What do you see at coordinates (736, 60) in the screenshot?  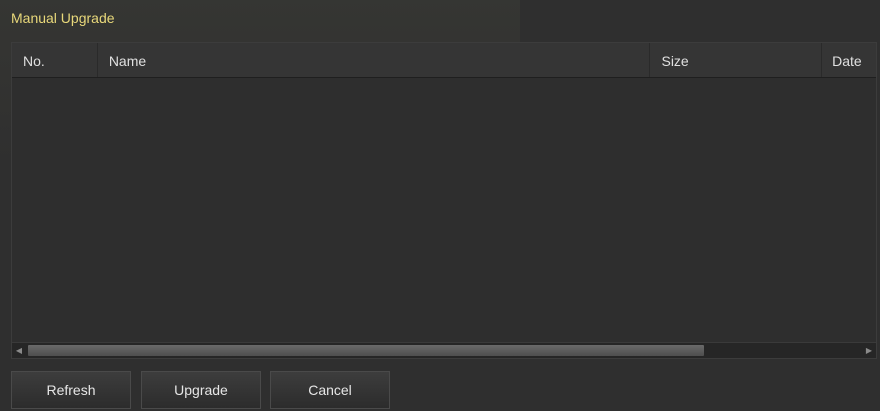 I see `column-header-size: Size` at bounding box center [736, 60].